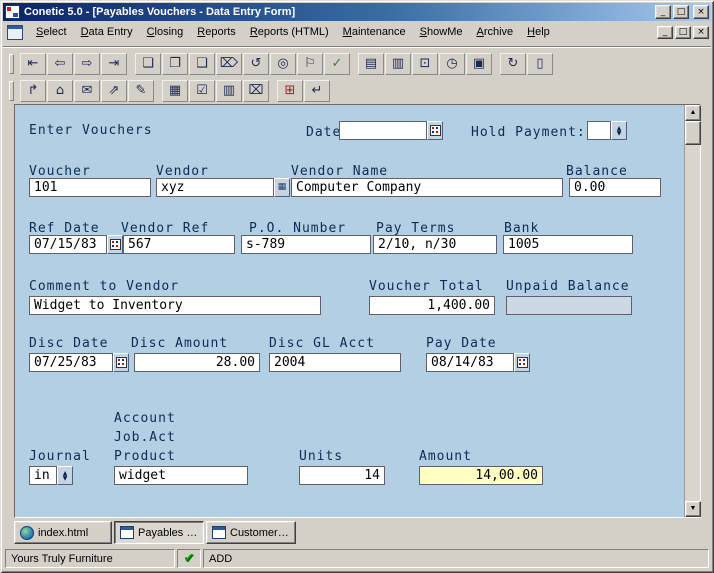 The height and width of the screenshot is (573, 714). I want to click on vendor-input, so click(215, 187).